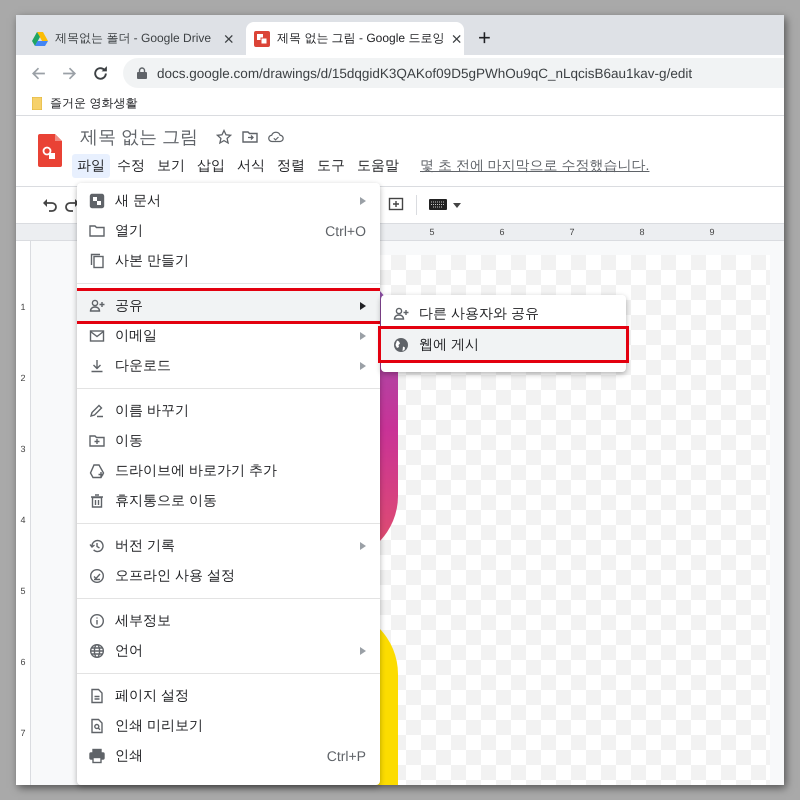  Describe the element at coordinates (228, 756) in the screenshot. I see `menu-item: 인쇄 Ctrl+P` at that location.